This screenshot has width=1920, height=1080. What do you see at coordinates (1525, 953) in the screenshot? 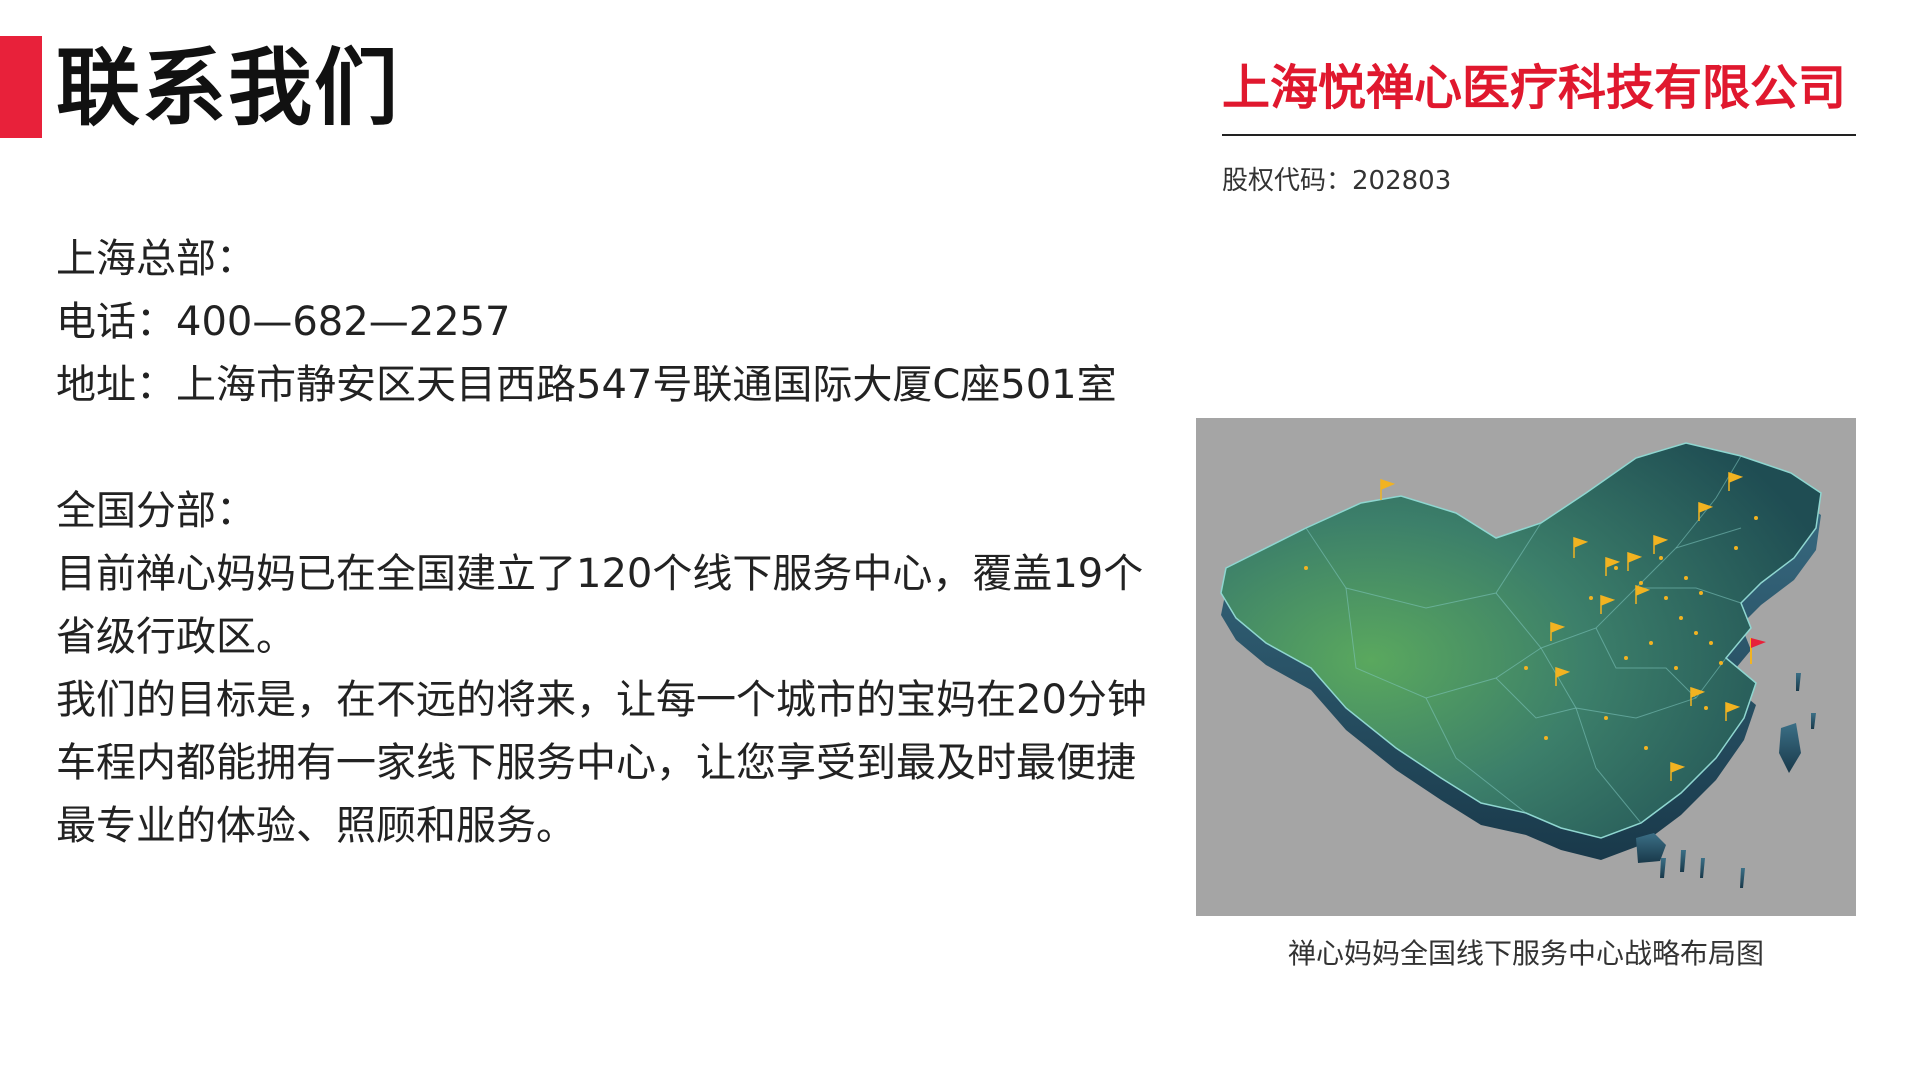
I see `map-caption: 禅心妈妈全国线下服务中心战略布局图` at bounding box center [1525, 953].